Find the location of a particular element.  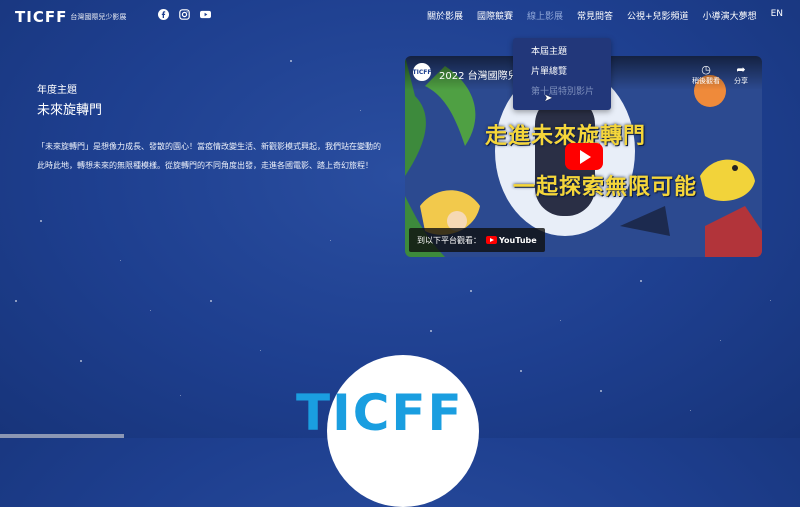

main-nav: 關於影展 國際競賽 線上影展 常見問答 公視+兒影頻道 小導演大夢想 EN is located at coordinates (605, 15).